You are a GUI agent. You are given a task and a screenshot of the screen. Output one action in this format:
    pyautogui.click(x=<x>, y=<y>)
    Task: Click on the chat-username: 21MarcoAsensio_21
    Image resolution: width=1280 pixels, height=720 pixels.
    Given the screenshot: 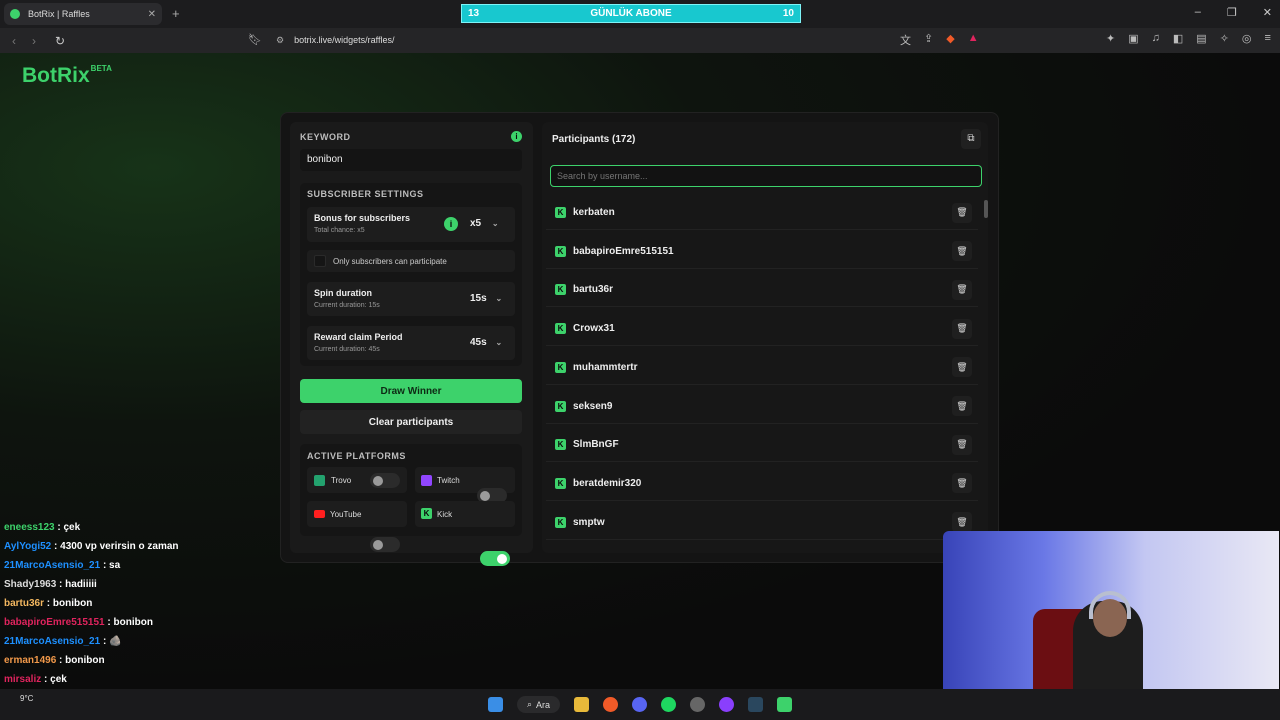 What is the action you would take?
    pyautogui.click(x=52, y=641)
    